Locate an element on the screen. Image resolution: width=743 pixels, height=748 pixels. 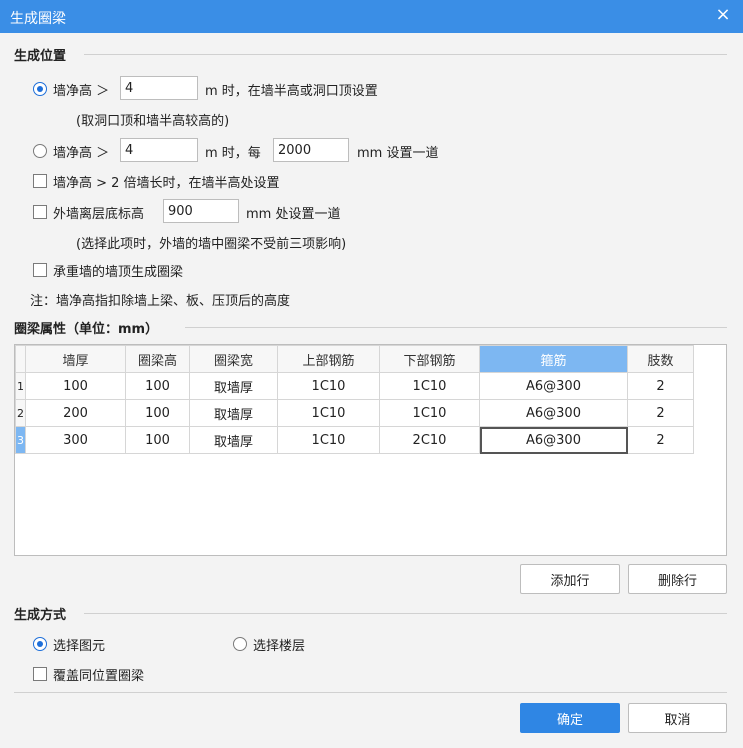
props-section-title: 圈梁属性（单位：mm） is located at coordinates (86, 329).